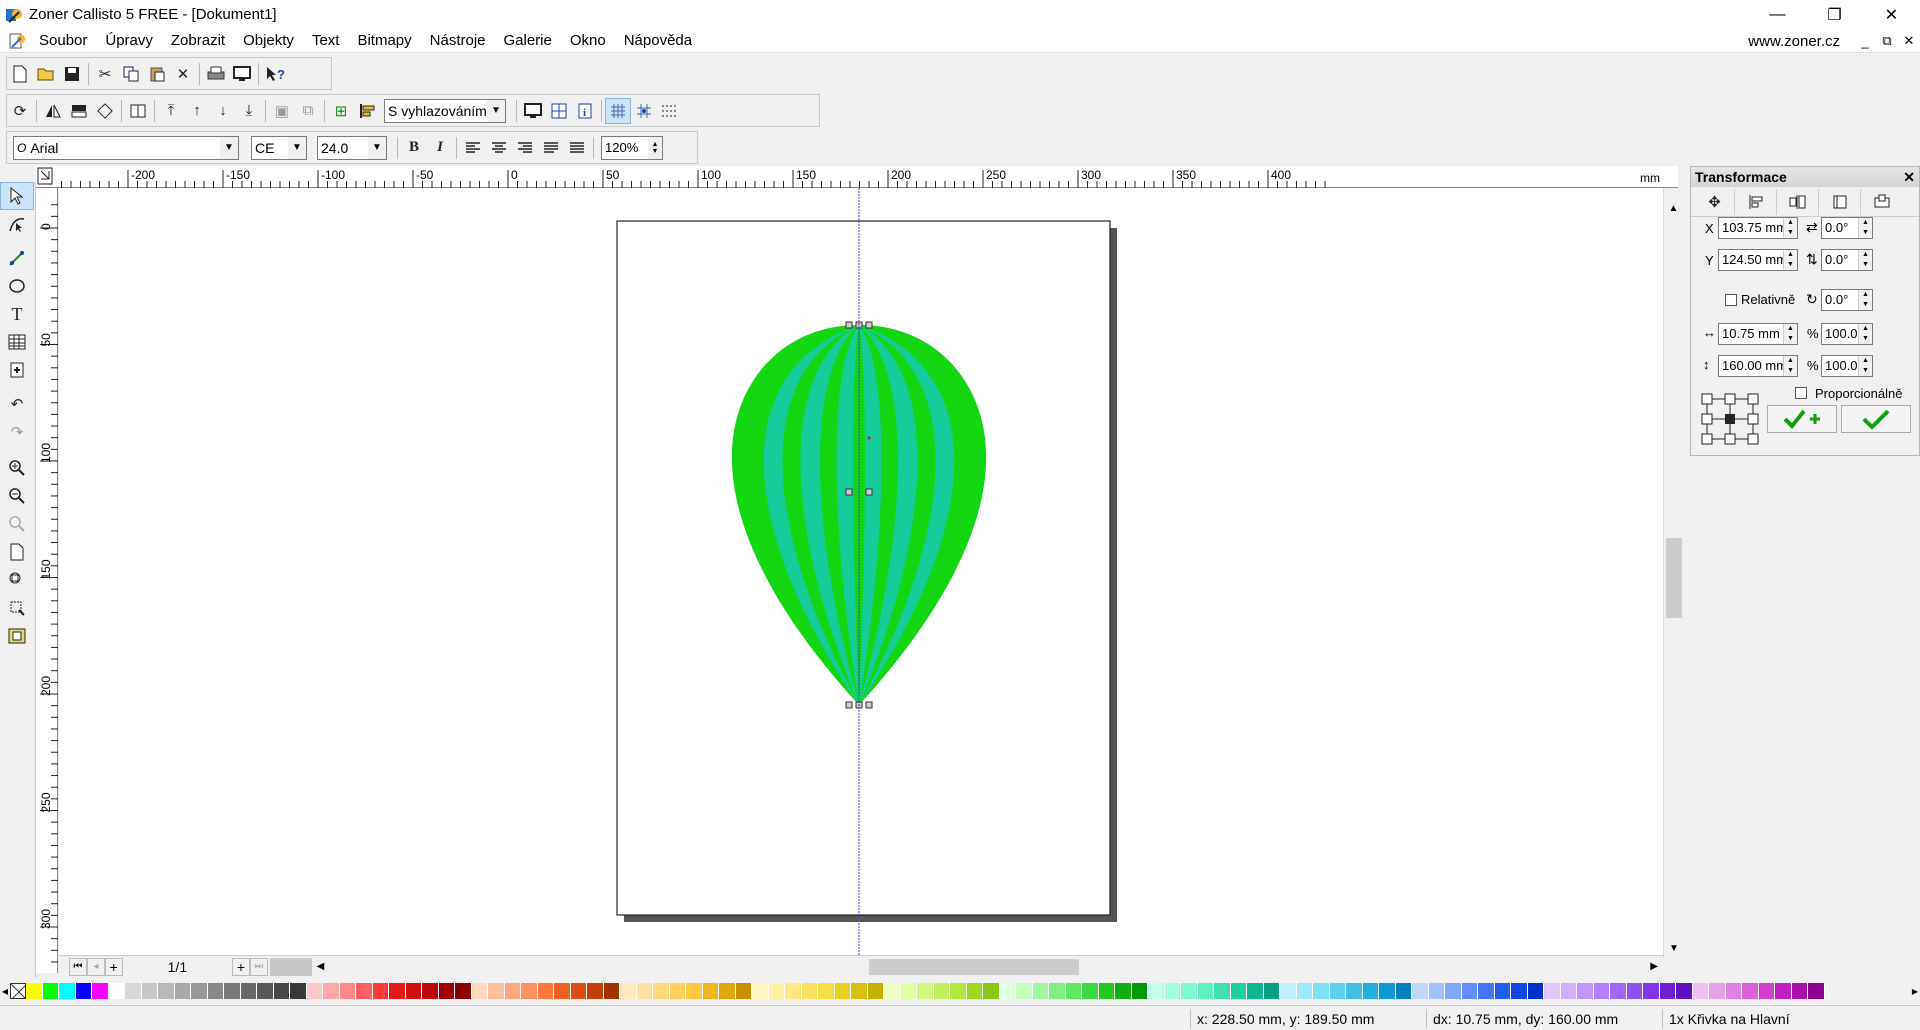 The image size is (1920, 1030). What do you see at coordinates (458, 40) in the screenshot?
I see `menu-nastroje: Nástroje` at bounding box center [458, 40].